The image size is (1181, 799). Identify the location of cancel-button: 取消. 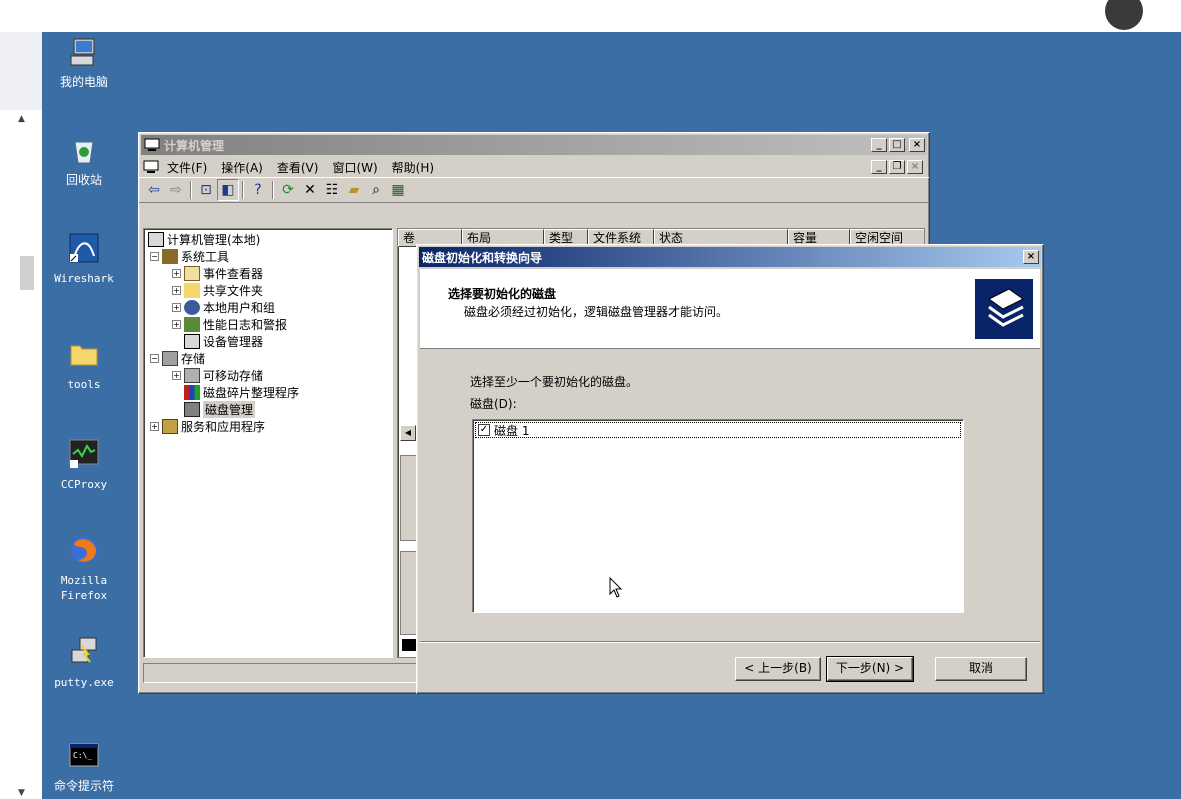
(981, 669).